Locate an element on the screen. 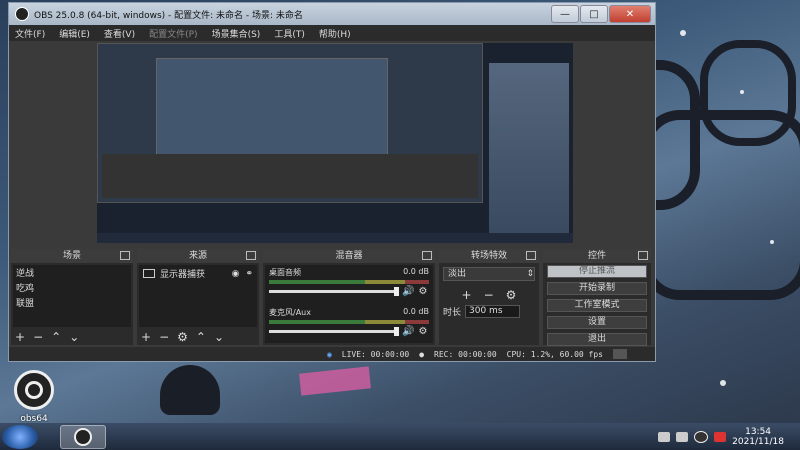 This screenshot has width=800, height=450. menu-scene-collection: 场景集合(S) is located at coordinates (236, 33).